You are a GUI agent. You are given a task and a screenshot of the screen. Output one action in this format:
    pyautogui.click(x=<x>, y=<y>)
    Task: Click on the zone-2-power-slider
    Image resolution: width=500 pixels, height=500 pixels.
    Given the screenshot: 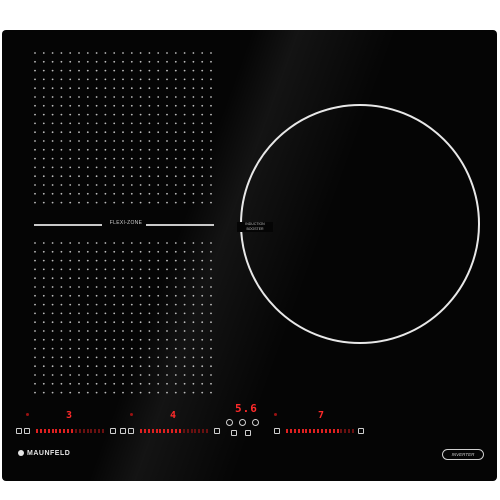 What is the action you would take?
    pyautogui.click(x=175, y=431)
    